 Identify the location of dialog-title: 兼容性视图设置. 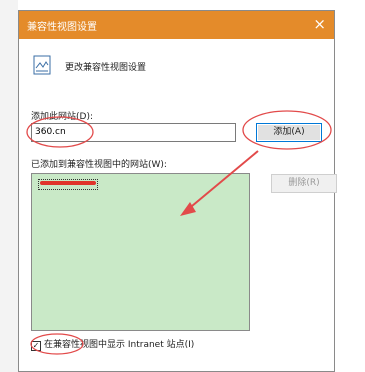
(62, 27).